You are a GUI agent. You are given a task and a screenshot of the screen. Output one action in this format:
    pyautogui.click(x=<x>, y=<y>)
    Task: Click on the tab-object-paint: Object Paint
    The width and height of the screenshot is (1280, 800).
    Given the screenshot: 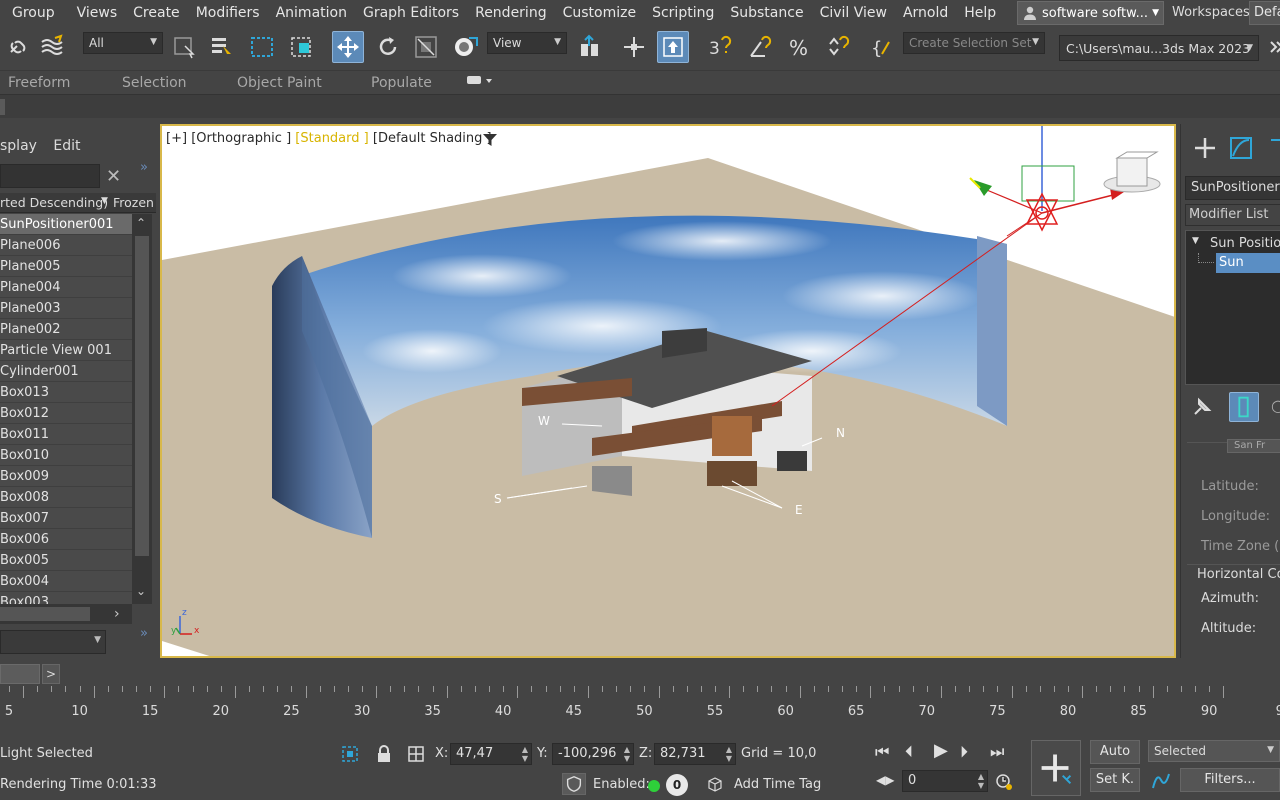 What is the action you would take?
    pyautogui.click(x=279, y=83)
    